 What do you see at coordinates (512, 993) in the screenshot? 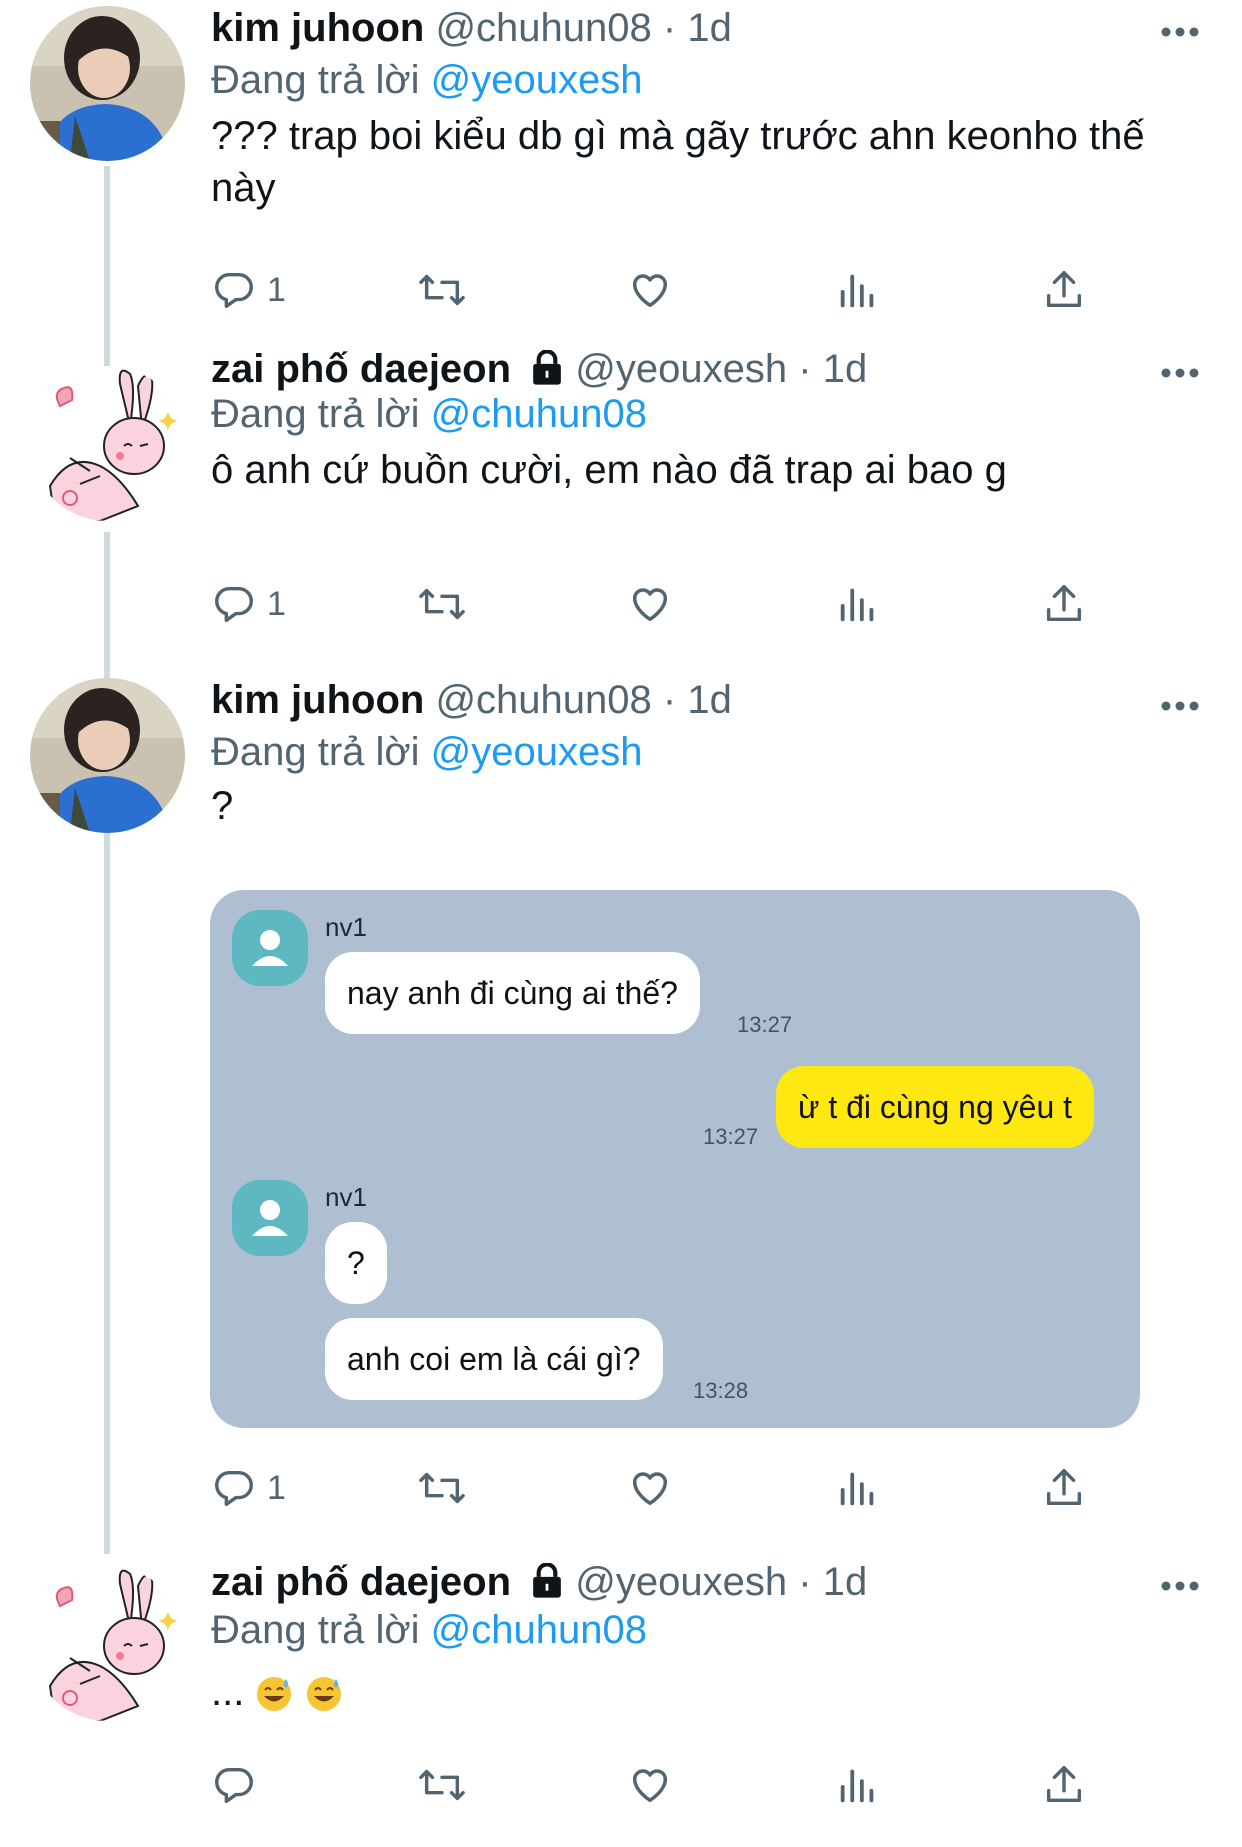
I see `chat-bubble: nay anh đi cùng ai thế?` at bounding box center [512, 993].